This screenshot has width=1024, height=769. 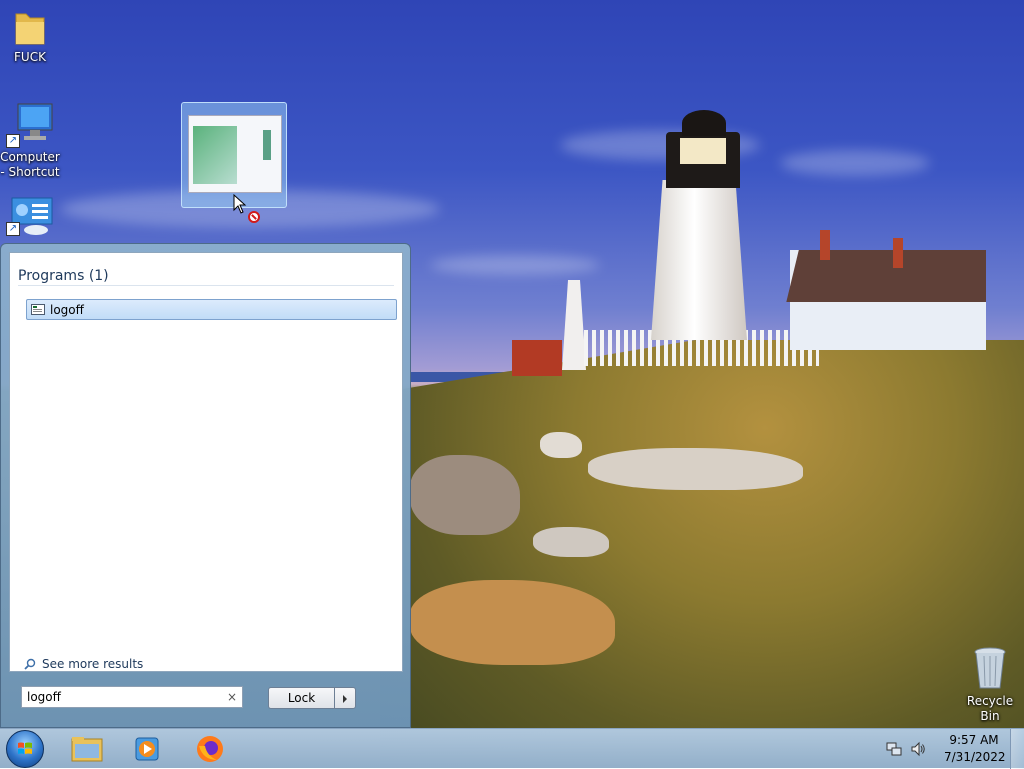 What do you see at coordinates (990, 668) in the screenshot?
I see `recycle-bin-icon` at bounding box center [990, 668].